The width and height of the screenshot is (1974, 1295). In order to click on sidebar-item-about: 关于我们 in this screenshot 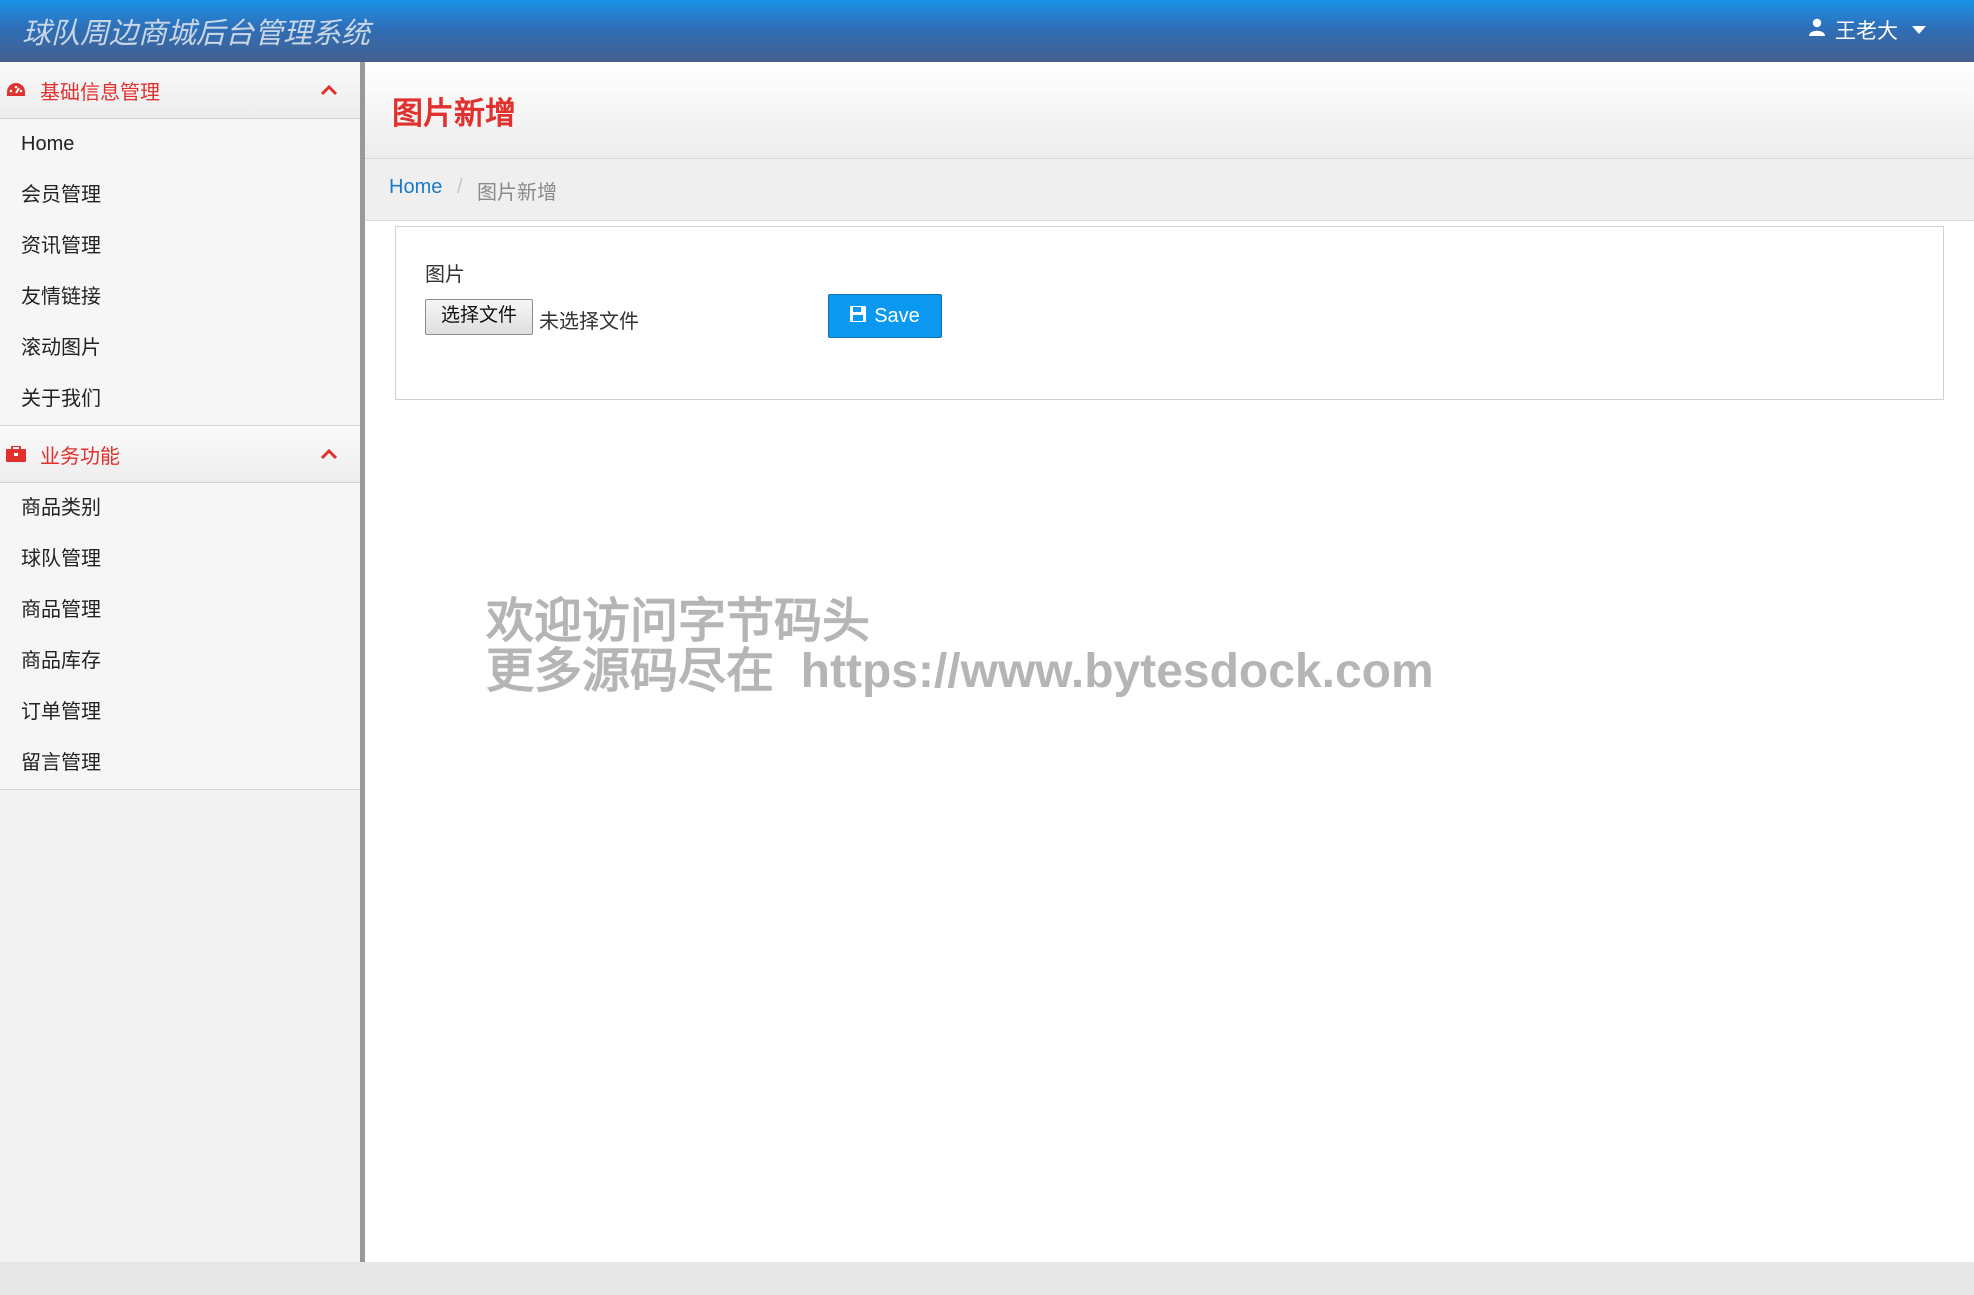, I will do `click(180, 399)`.